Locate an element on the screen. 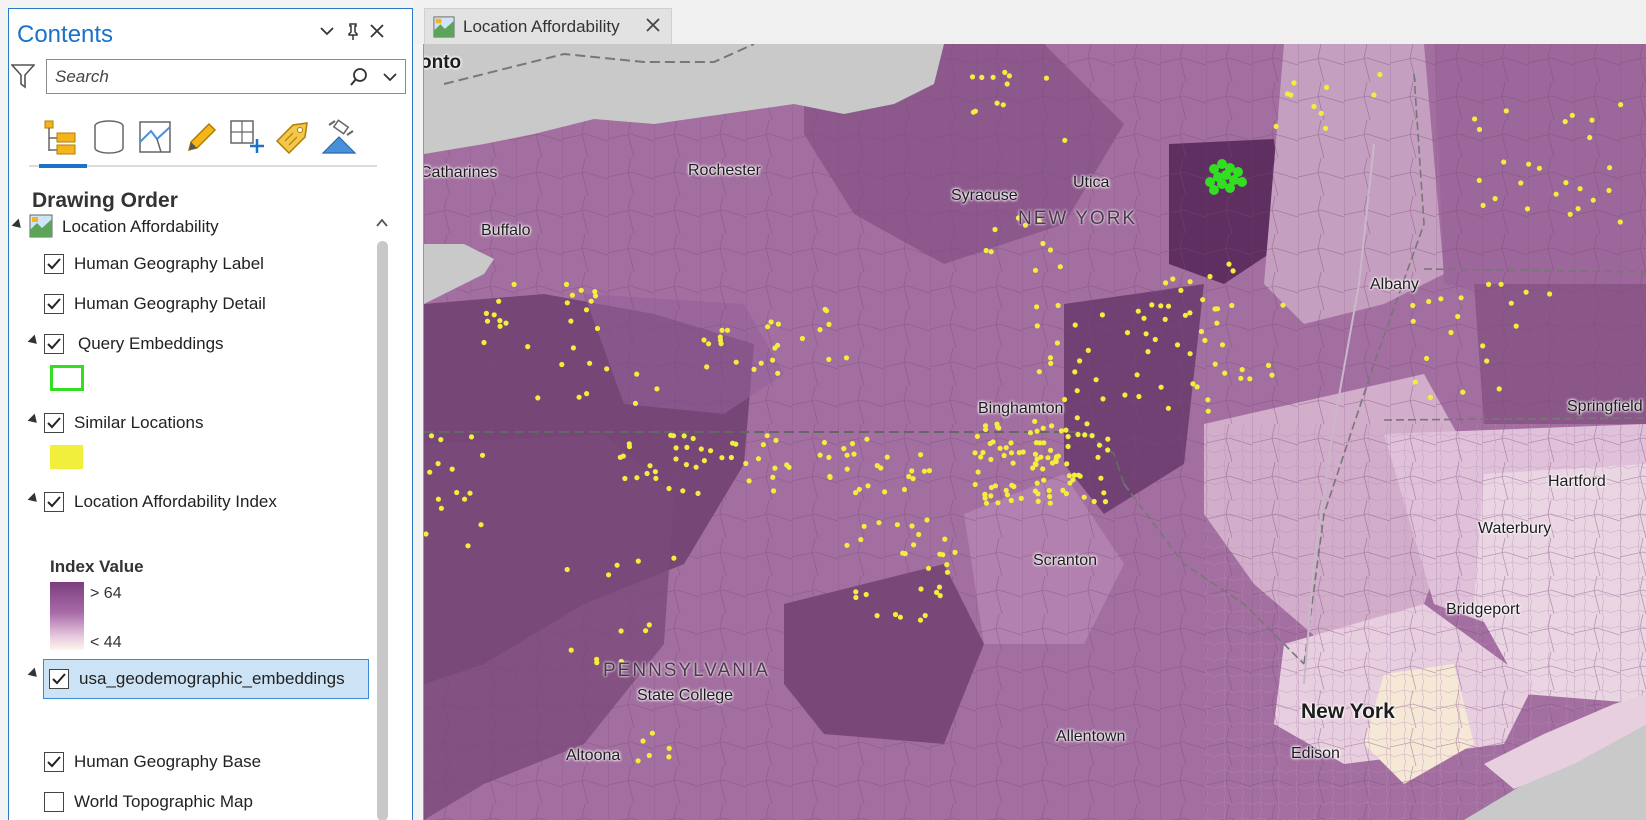  layer-visibility-checkbox is located at coordinates (54, 264).